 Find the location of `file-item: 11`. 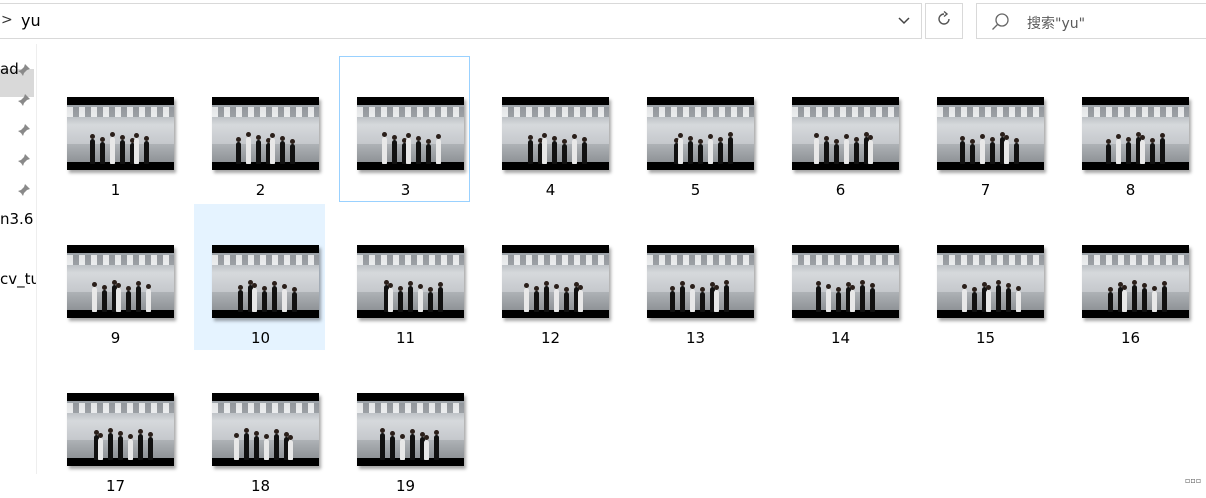

file-item: 11 is located at coordinates (404, 277).